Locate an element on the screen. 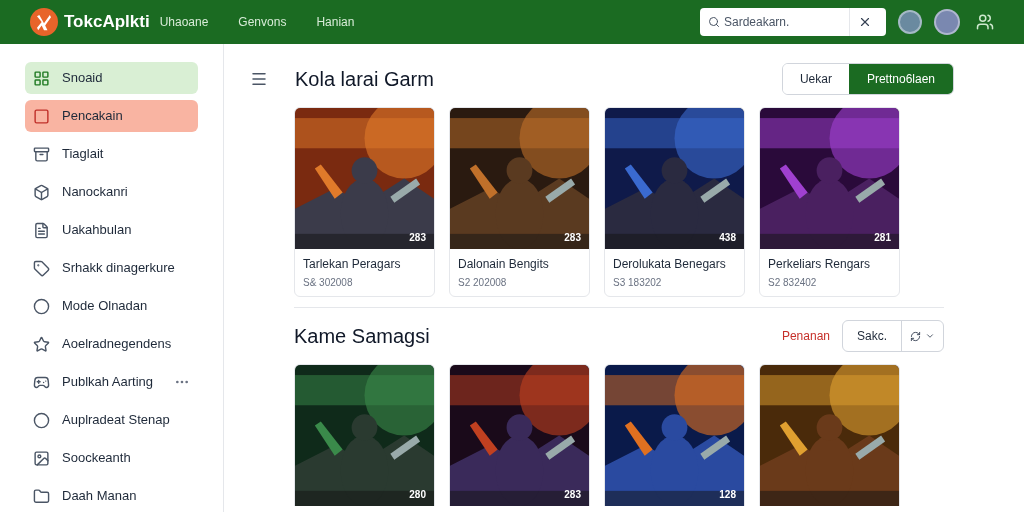  sidebar-item: Soockeanth is located at coordinates (111, 458).